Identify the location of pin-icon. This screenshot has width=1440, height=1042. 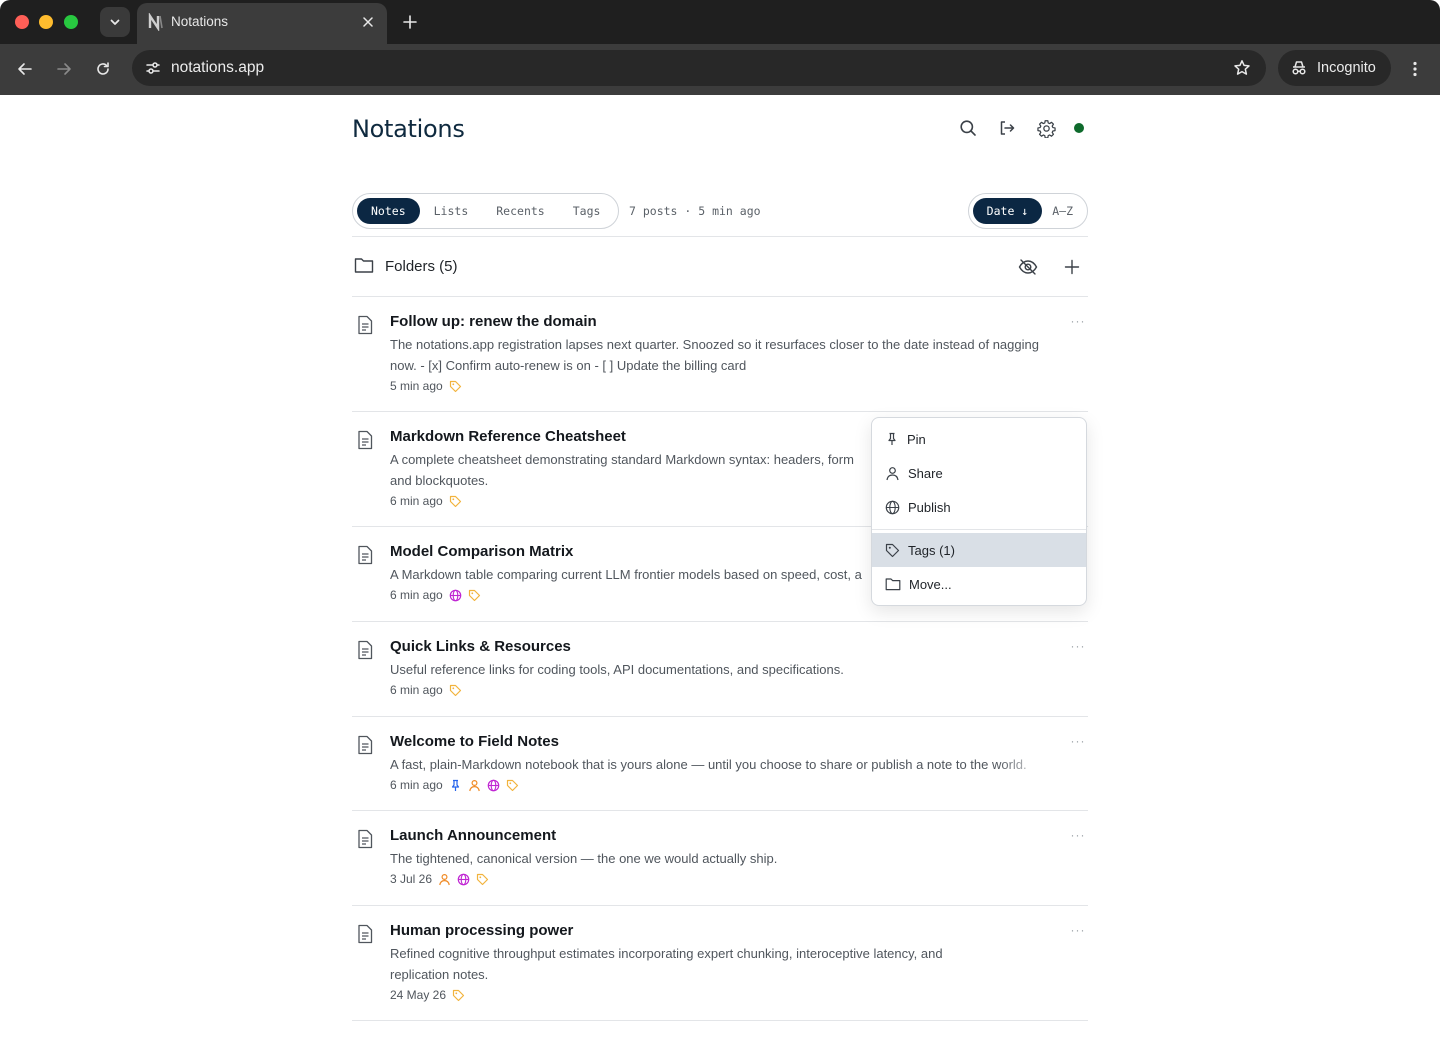
(892, 438).